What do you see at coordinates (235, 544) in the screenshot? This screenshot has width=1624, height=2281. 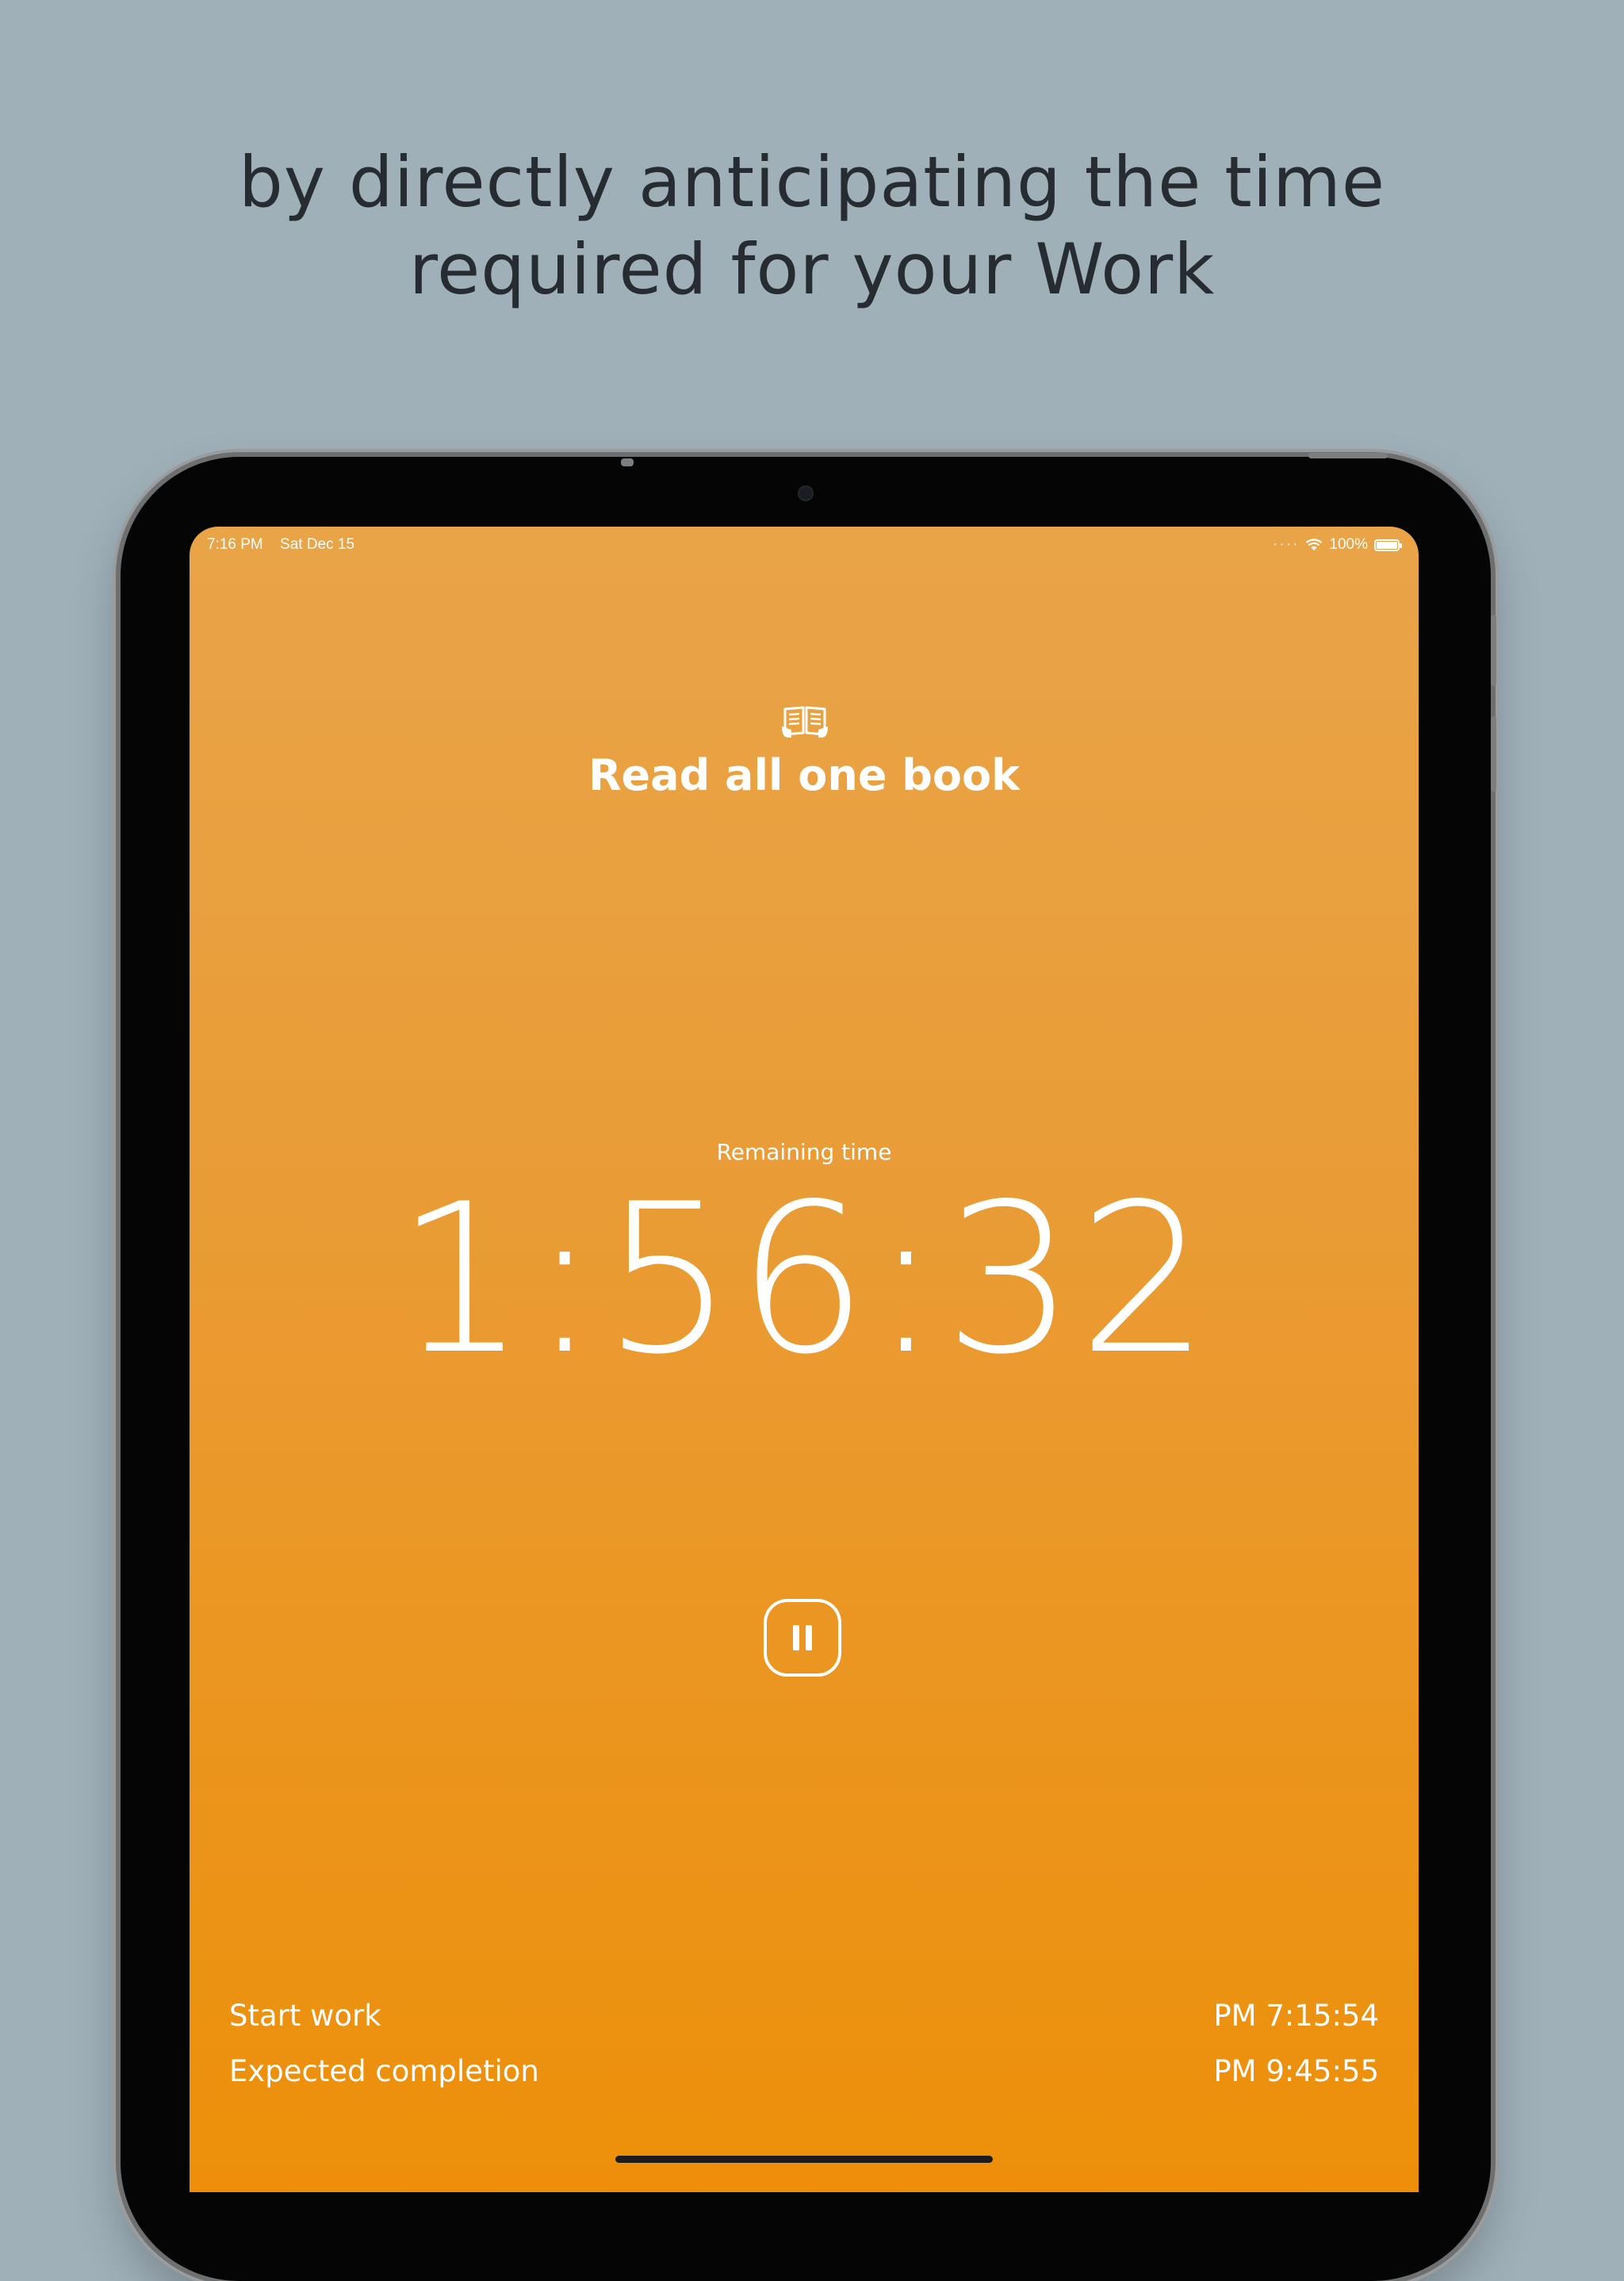 I see `status-time: 7:16 PM` at bounding box center [235, 544].